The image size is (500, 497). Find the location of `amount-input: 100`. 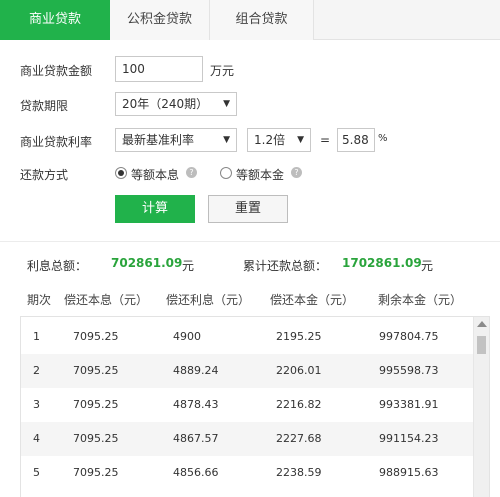

amount-input: 100 is located at coordinates (159, 69).